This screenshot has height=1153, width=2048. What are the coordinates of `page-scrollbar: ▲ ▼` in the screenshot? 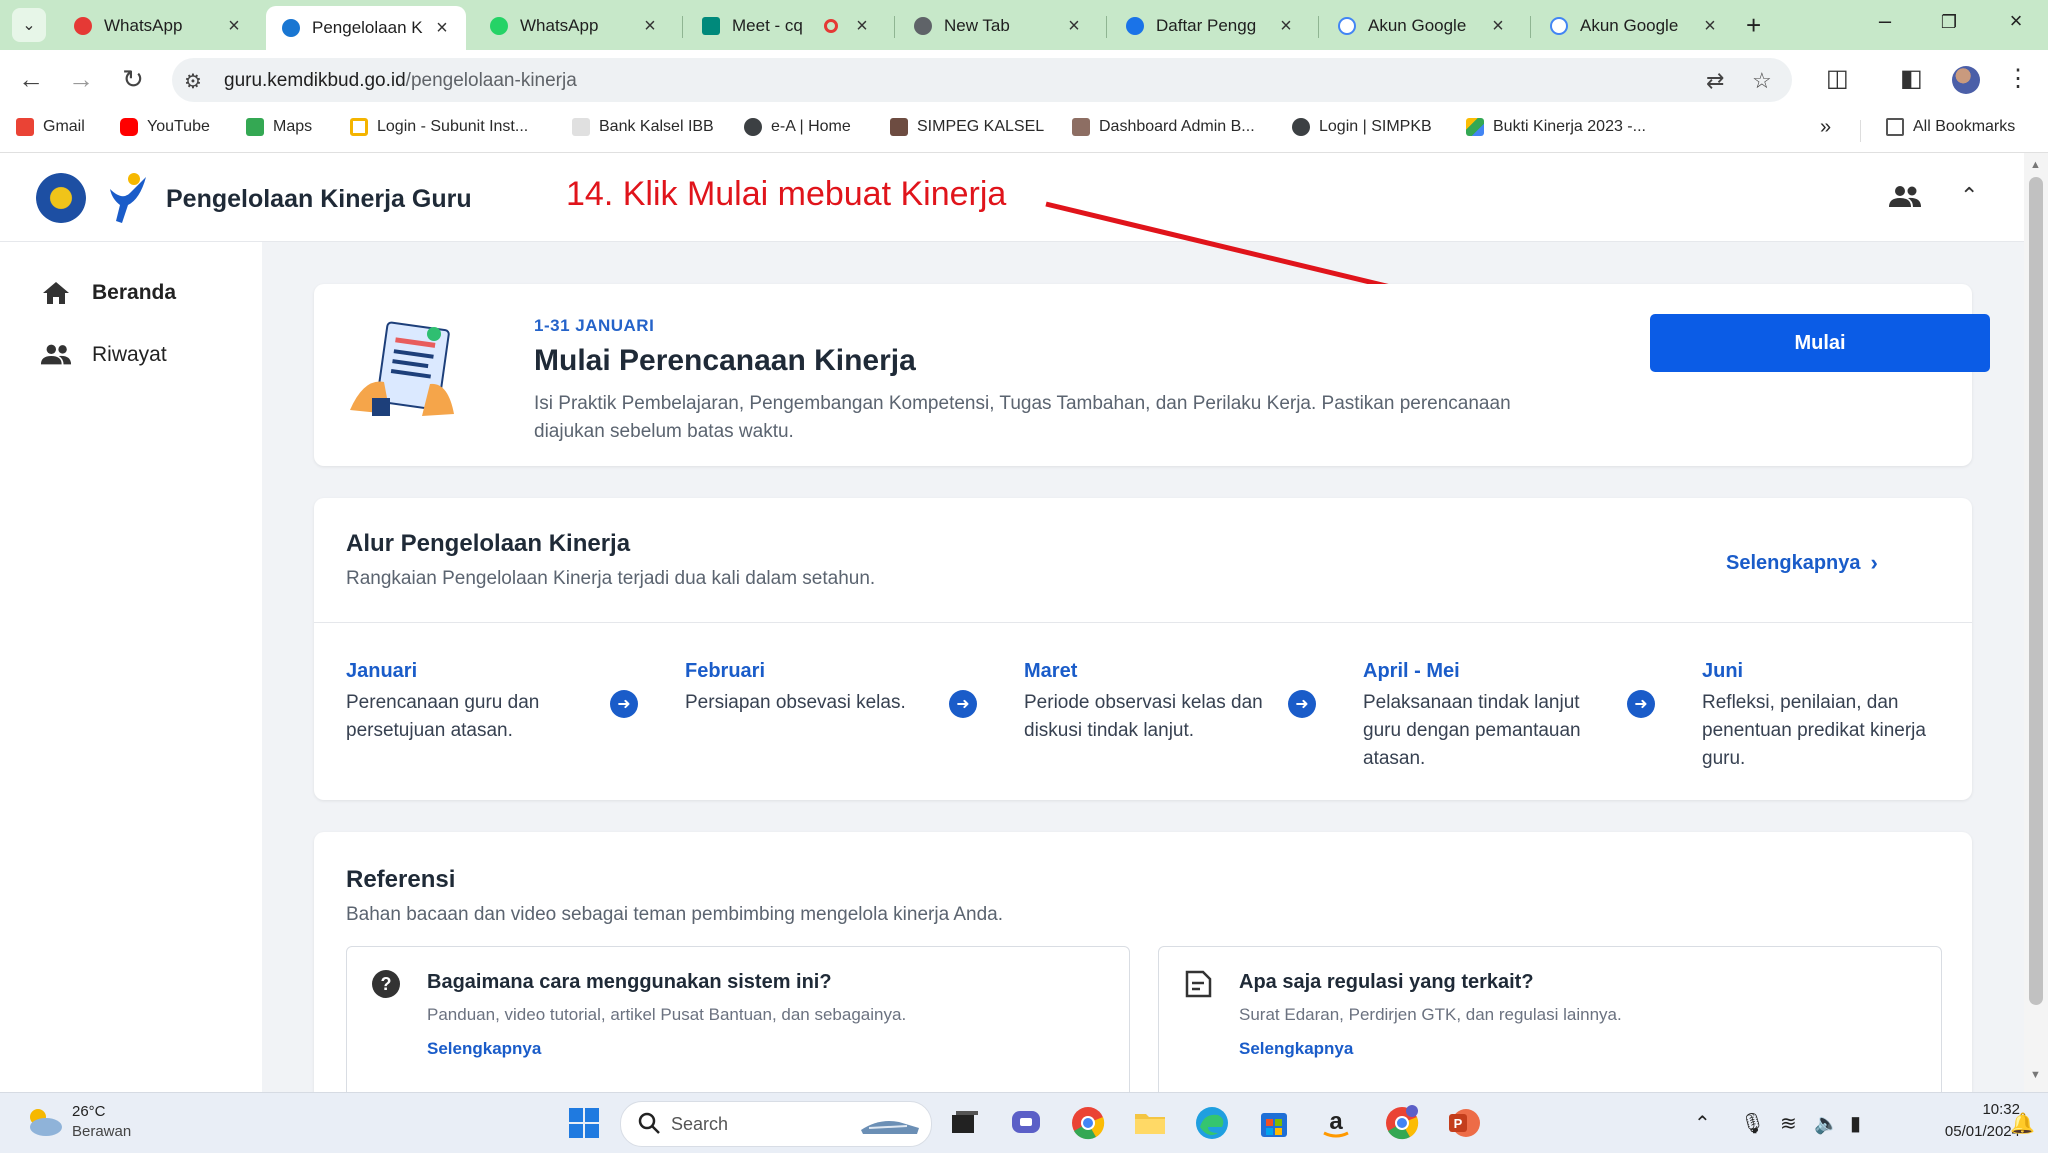 It's located at (2036, 622).